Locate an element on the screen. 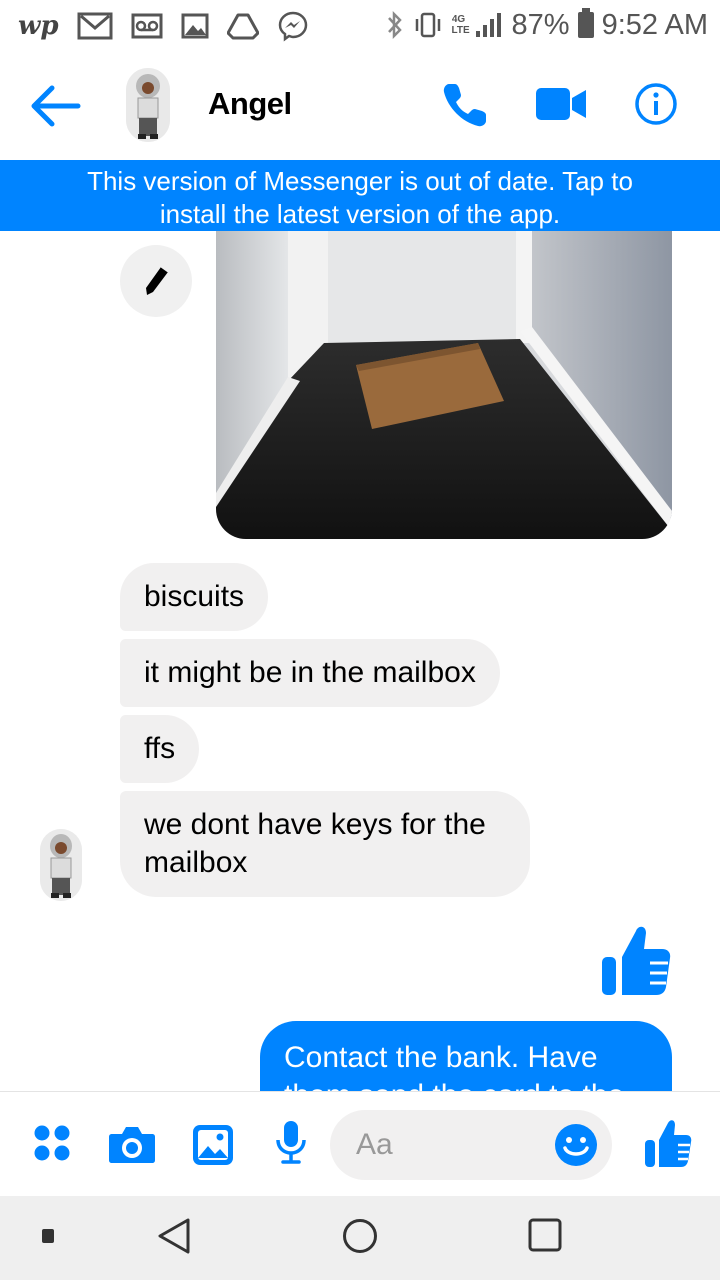  incoming-message: biscuits is located at coordinates (194, 597).